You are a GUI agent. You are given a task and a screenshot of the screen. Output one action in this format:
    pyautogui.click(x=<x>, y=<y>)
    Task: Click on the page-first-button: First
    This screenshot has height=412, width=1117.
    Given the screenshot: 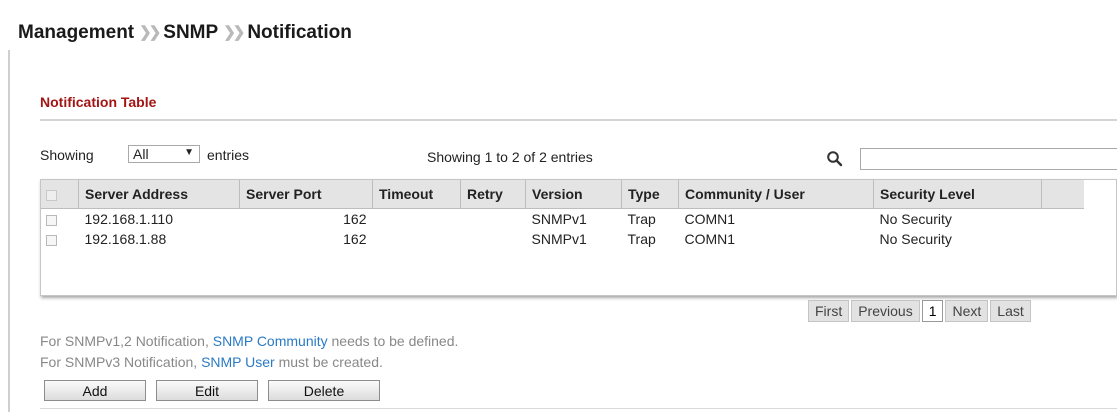 What is the action you would take?
    pyautogui.click(x=829, y=311)
    